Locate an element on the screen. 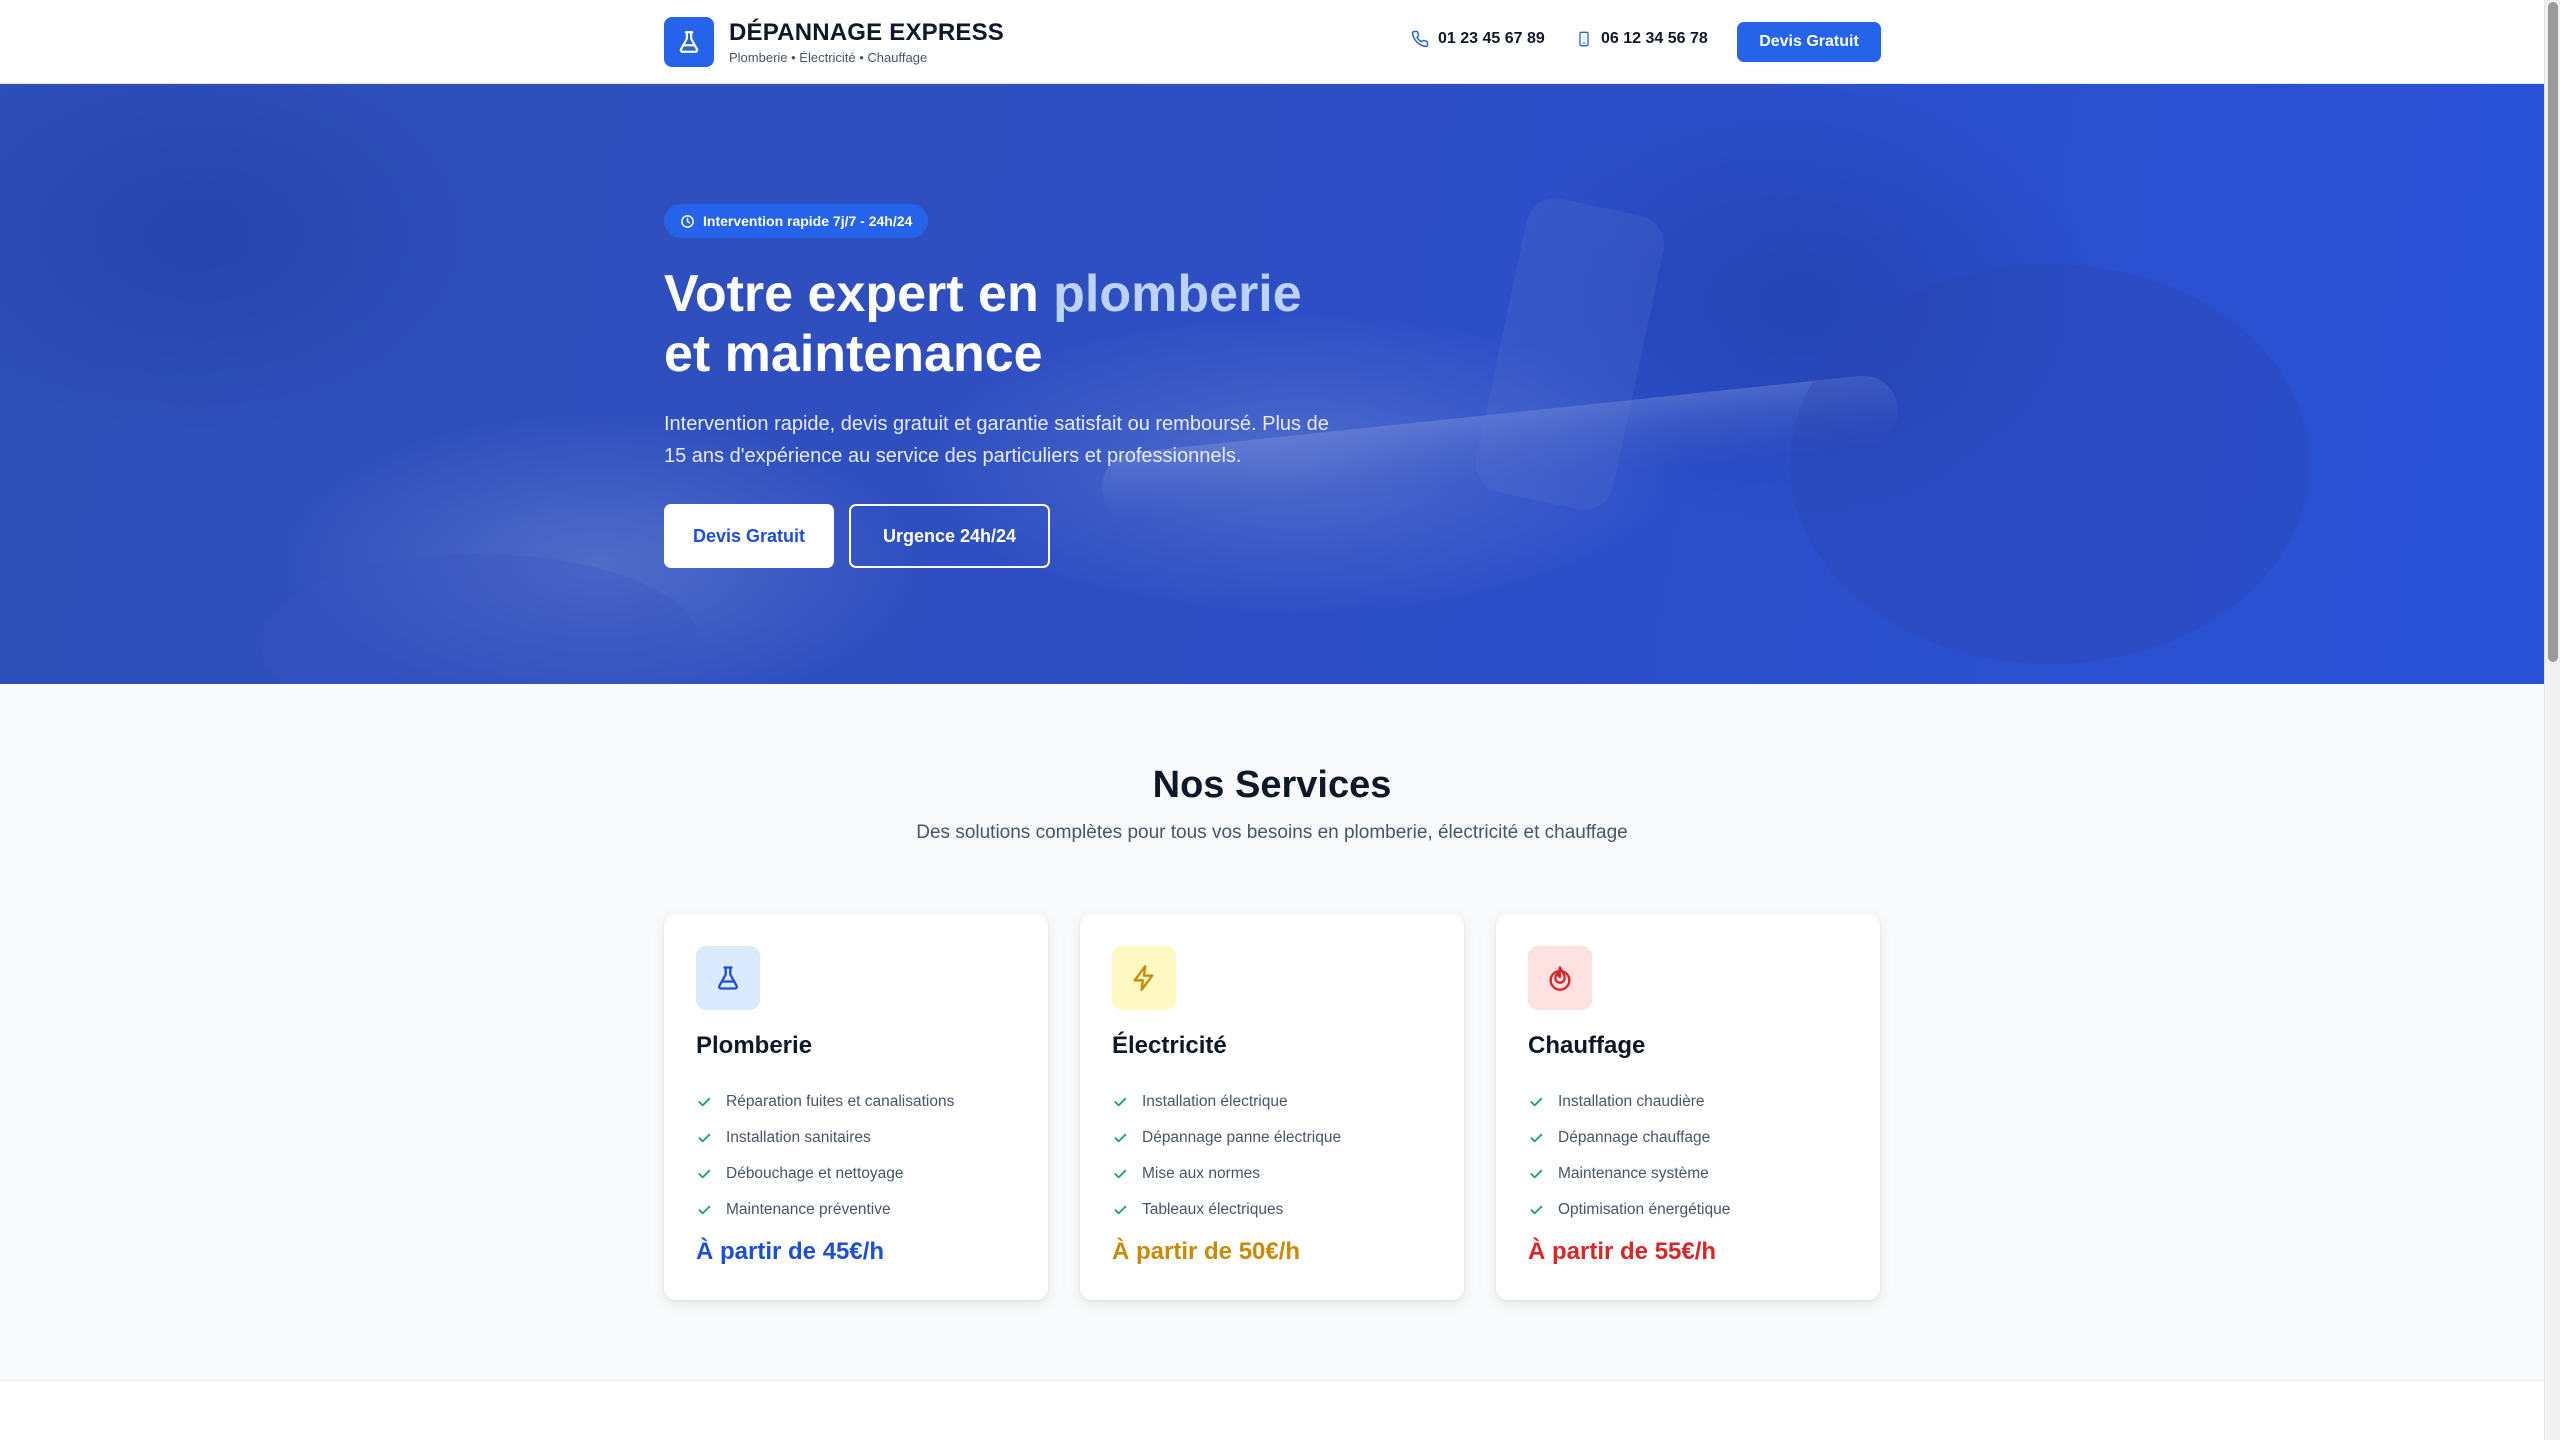  list-item: Installation chaudière is located at coordinates (1629, 1102).